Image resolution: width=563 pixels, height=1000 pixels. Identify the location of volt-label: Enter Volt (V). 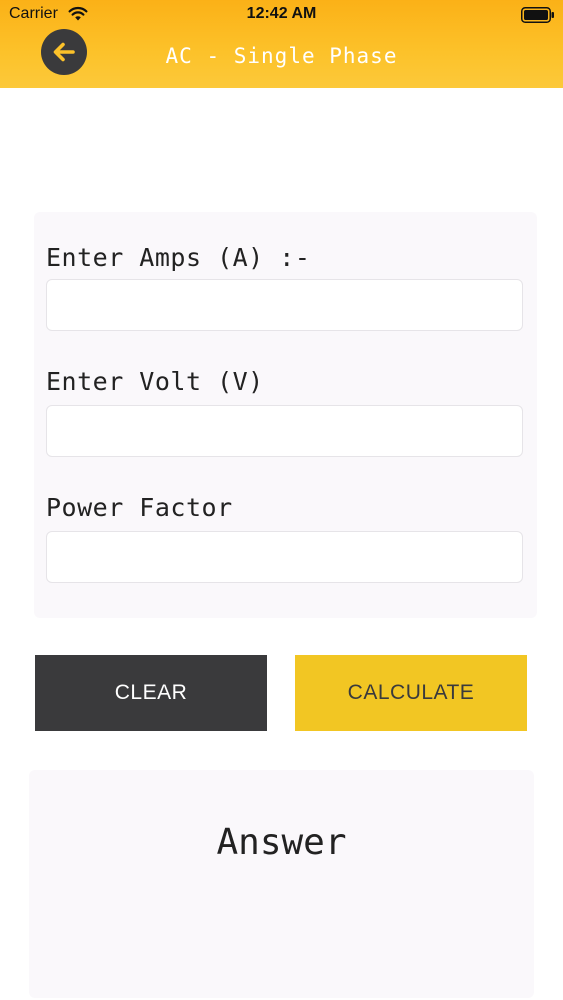
(155, 381).